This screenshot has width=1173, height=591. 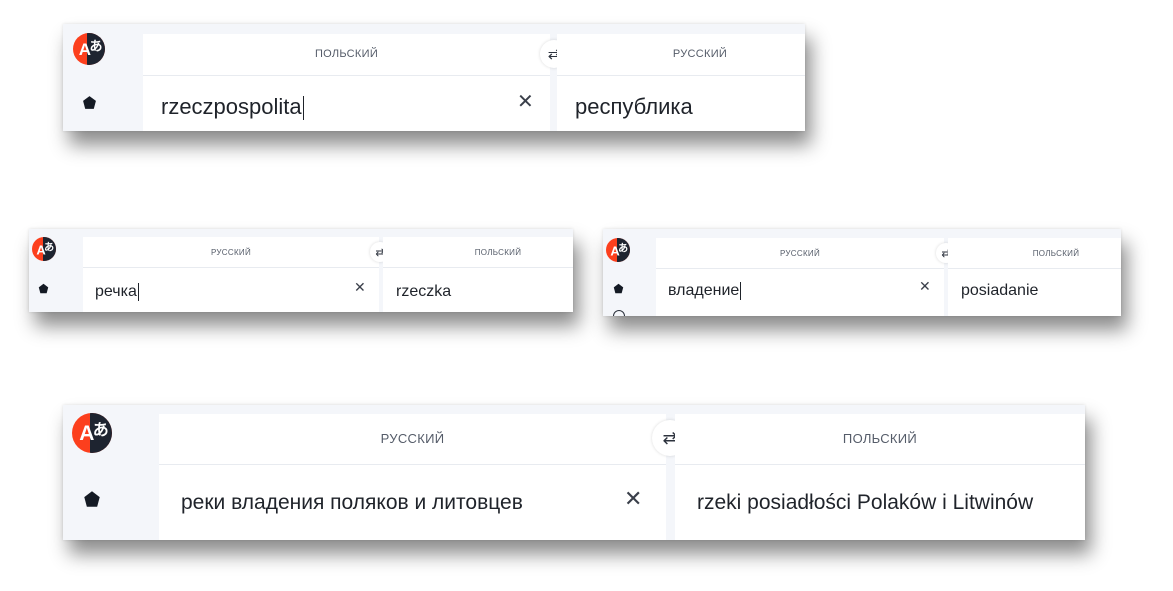 What do you see at coordinates (619, 313) in the screenshot?
I see `history-icon` at bounding box center [619, 313].